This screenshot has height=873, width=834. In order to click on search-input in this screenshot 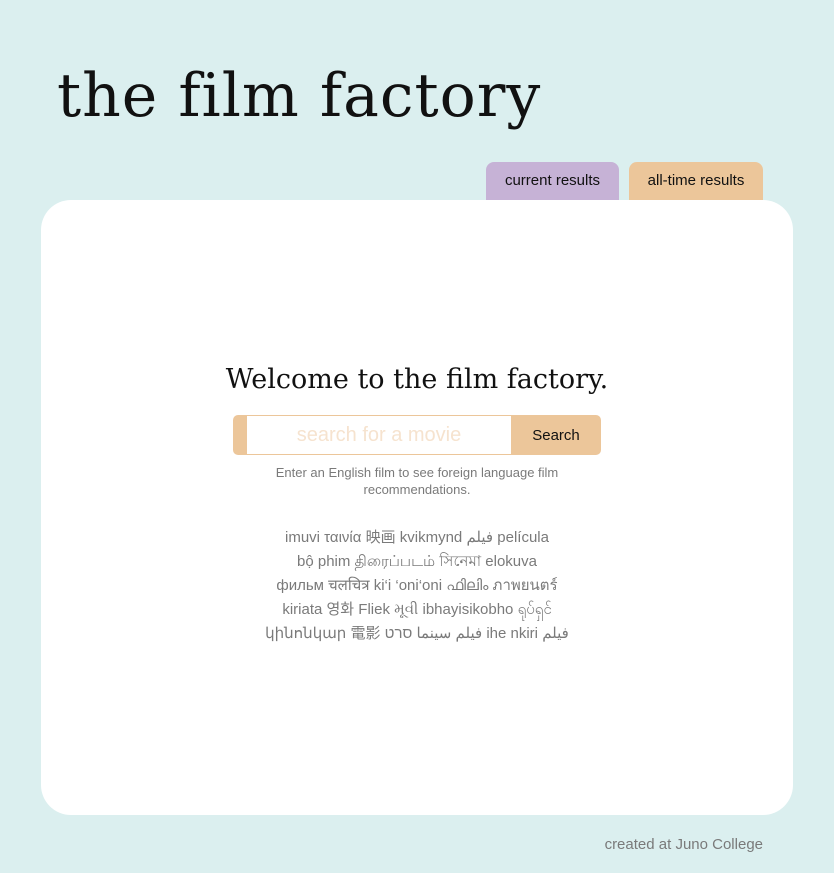, I will do `click(379, 435)`.